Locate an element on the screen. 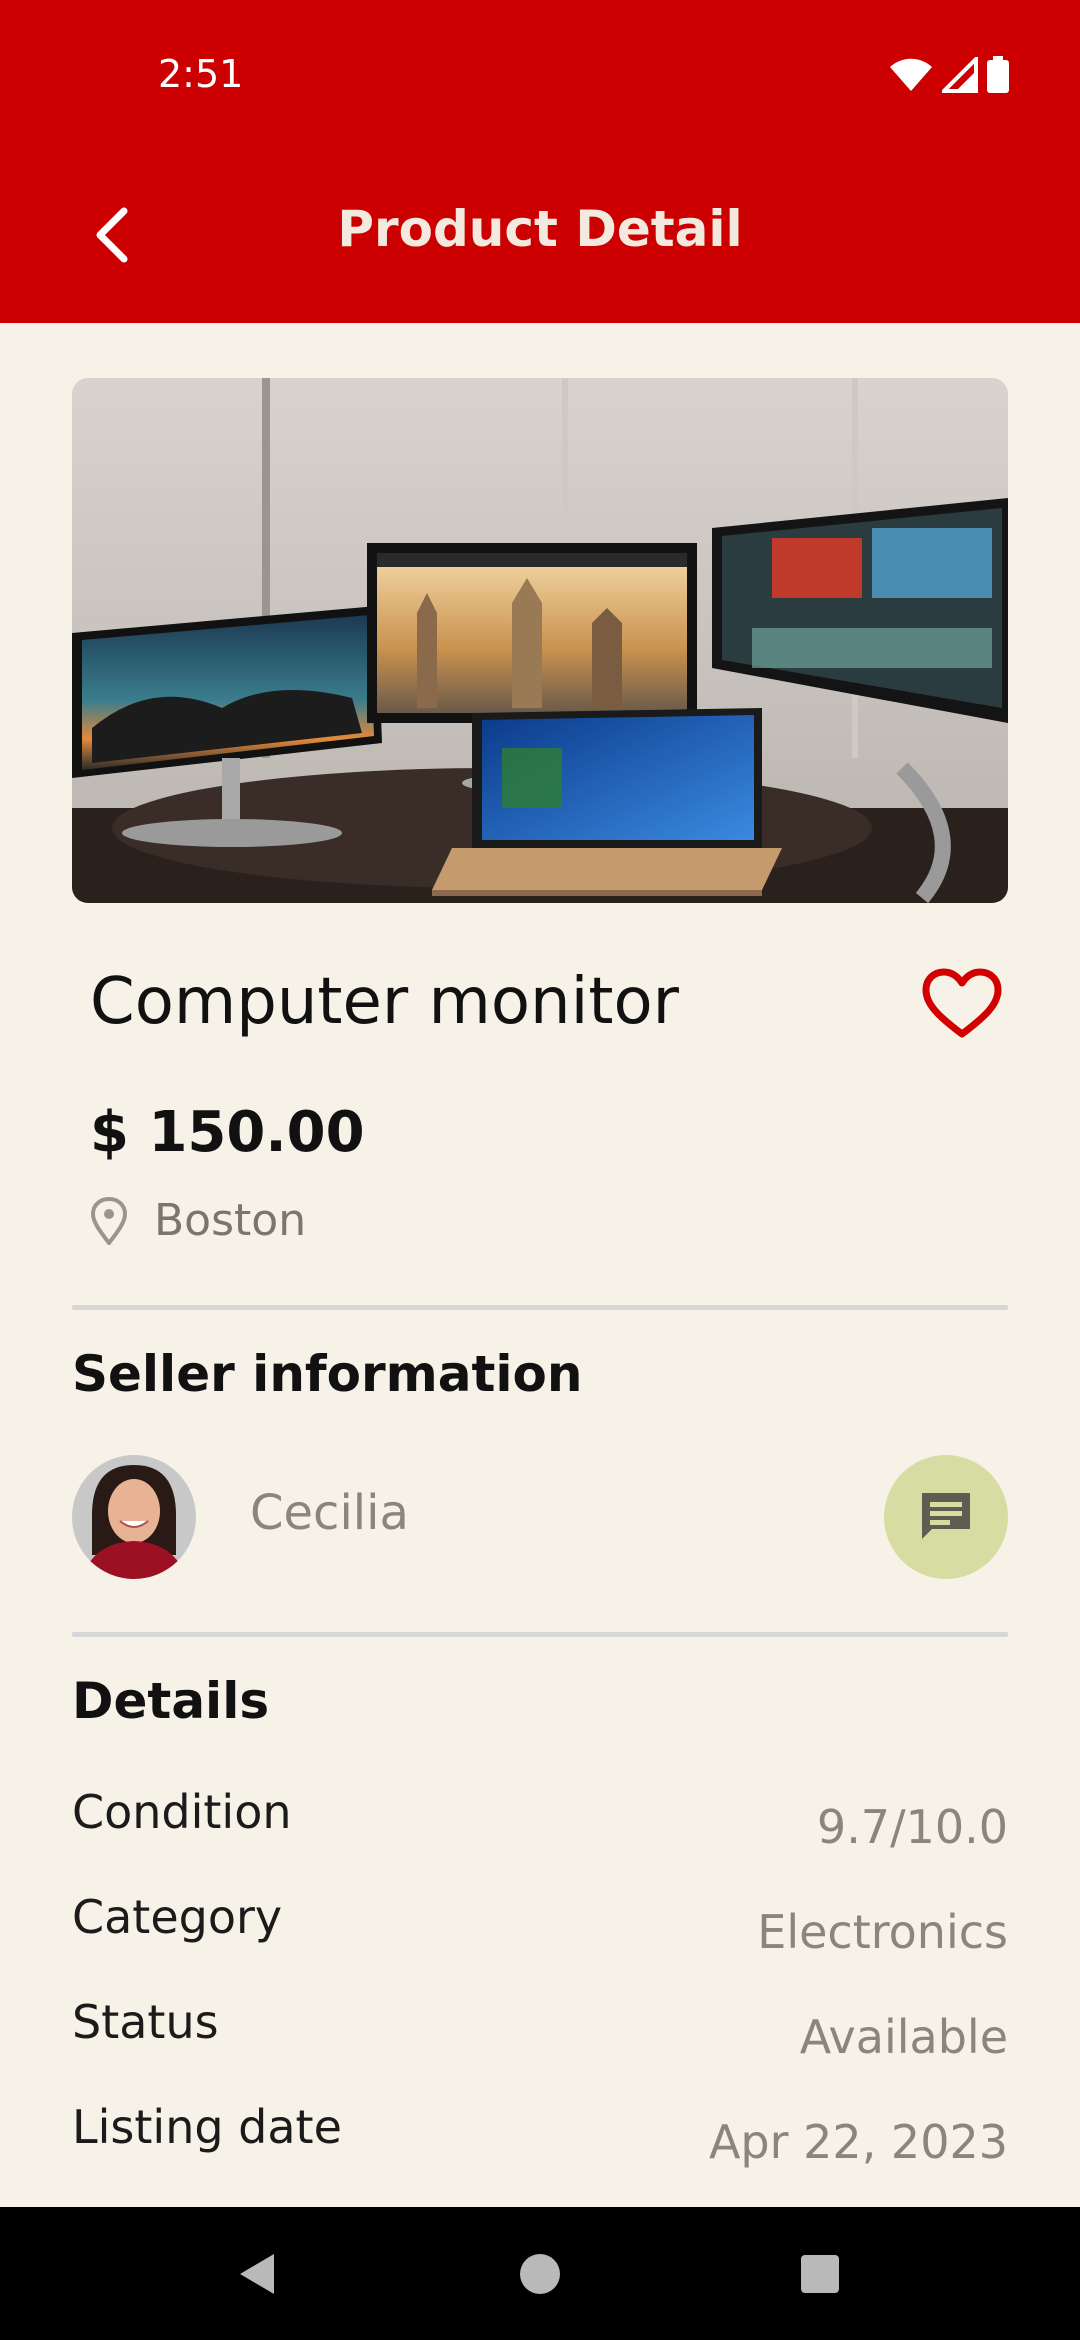 This screenshot has width=1080, height=2340. detail-label-status: Status is located at coordinates (145, 2022).